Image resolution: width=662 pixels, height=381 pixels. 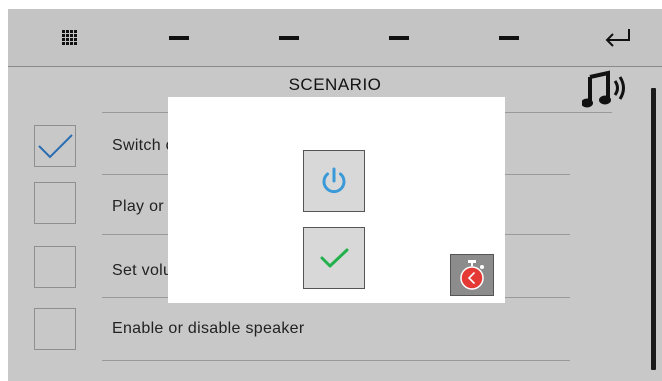 I want to click on divider, so click(x=336, y=360).